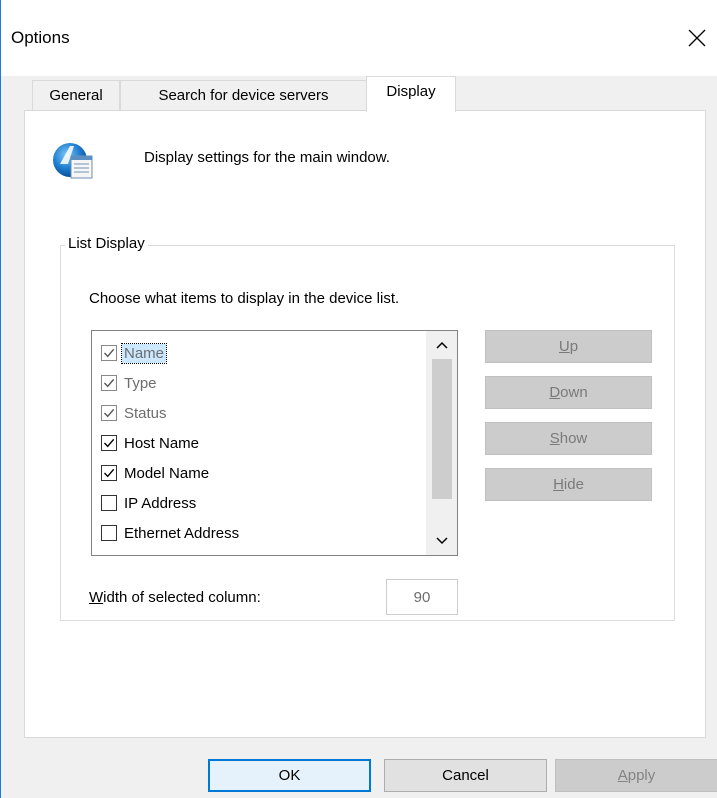 The width and height of the screenshot is (717, 798). Describe the element at coordinates (106, 243) in the screenshot. I see `list-display-group-label: List Display` at that location.